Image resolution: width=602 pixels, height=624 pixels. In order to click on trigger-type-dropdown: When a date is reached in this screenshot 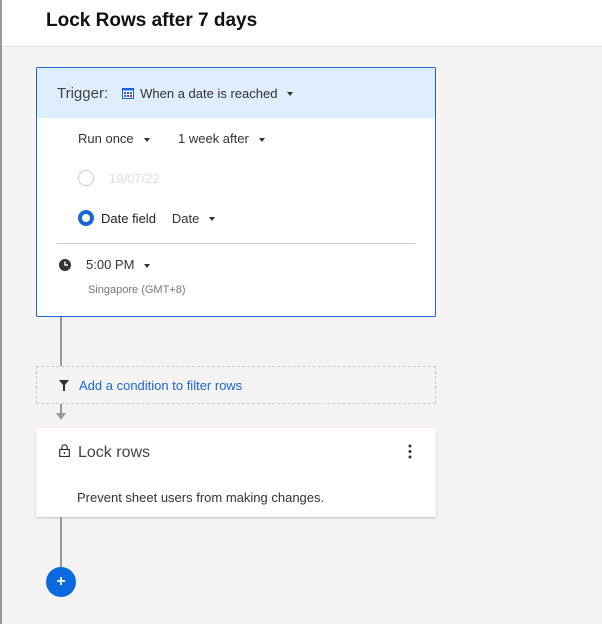, I will do `click(208, 93)`.